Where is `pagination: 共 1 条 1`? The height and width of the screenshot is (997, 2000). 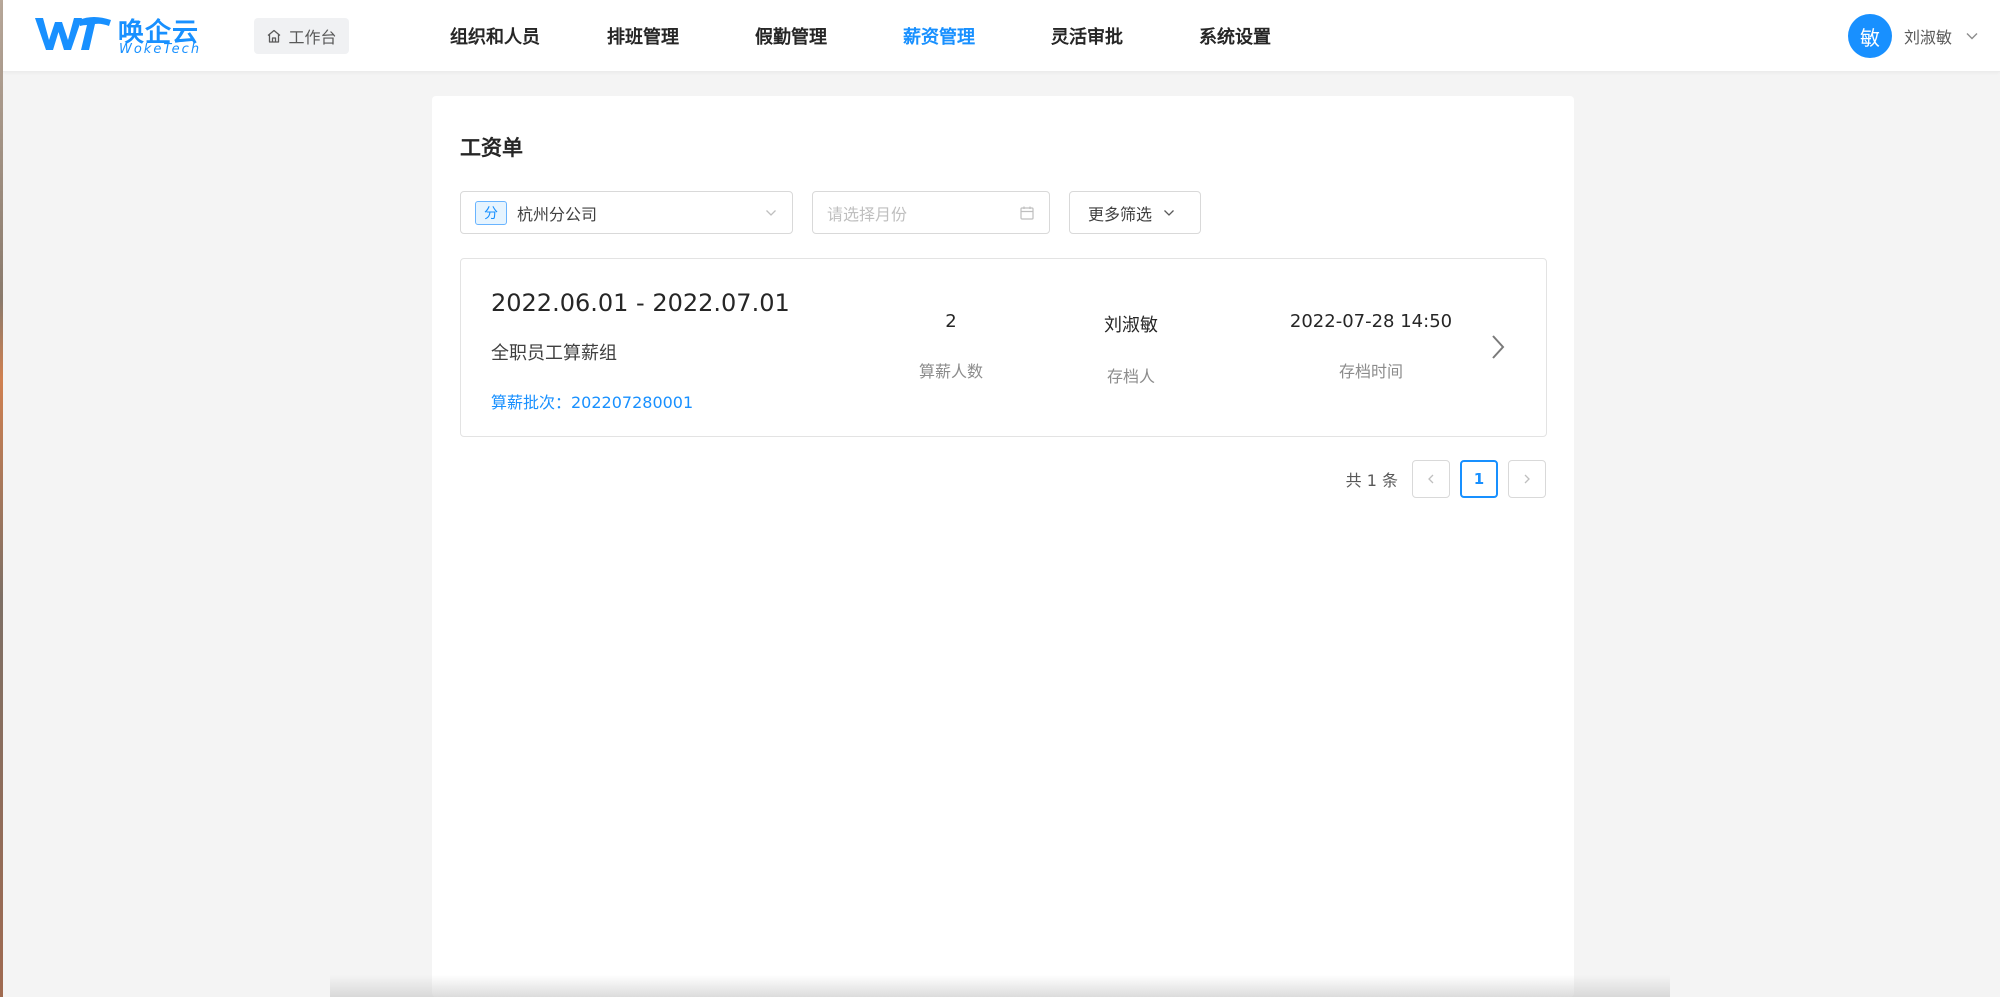 pagination: 共 1 条 1 is located at coordinates (1446, 479).